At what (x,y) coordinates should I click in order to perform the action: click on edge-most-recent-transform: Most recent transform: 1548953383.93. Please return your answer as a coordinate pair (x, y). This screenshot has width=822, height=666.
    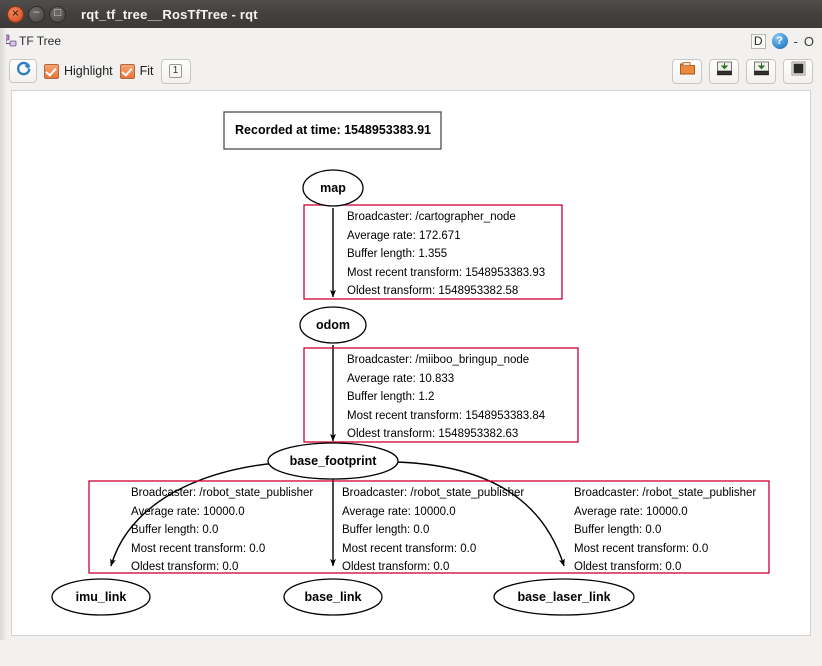
    Looking at the image, I should click on (446, 272).